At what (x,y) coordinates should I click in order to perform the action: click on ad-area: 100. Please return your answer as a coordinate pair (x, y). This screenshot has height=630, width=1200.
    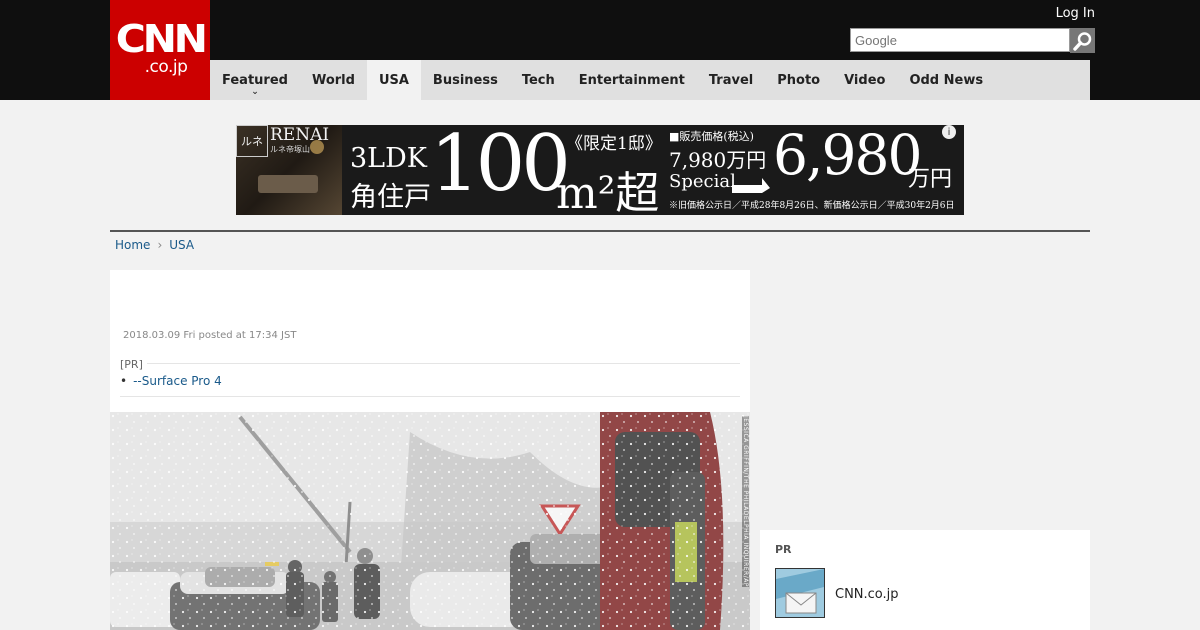
    Looking at the image, I should click on (500, 167).